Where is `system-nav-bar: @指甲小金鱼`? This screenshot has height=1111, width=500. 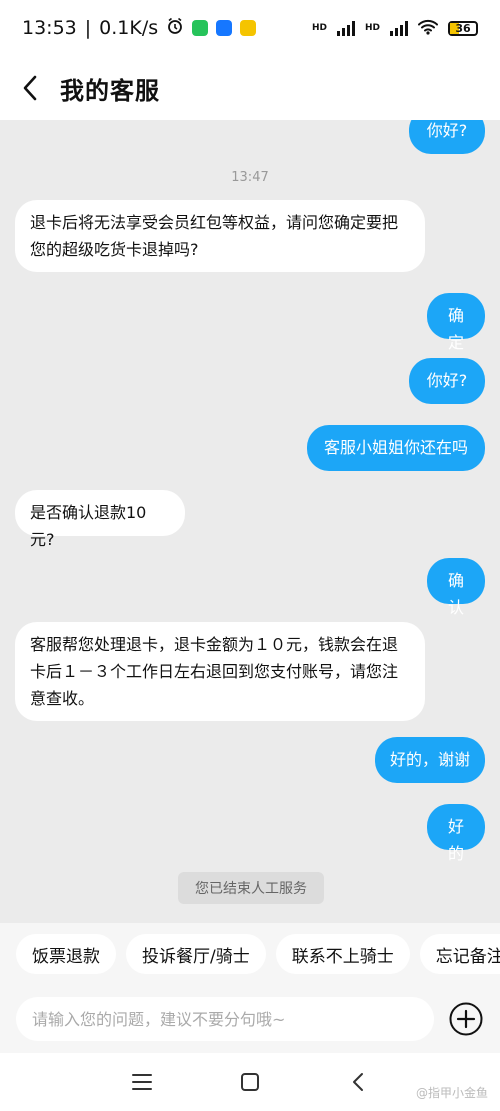 system-nav-bar: @指甲小金鱼 is located at coordinates (250, 1082).